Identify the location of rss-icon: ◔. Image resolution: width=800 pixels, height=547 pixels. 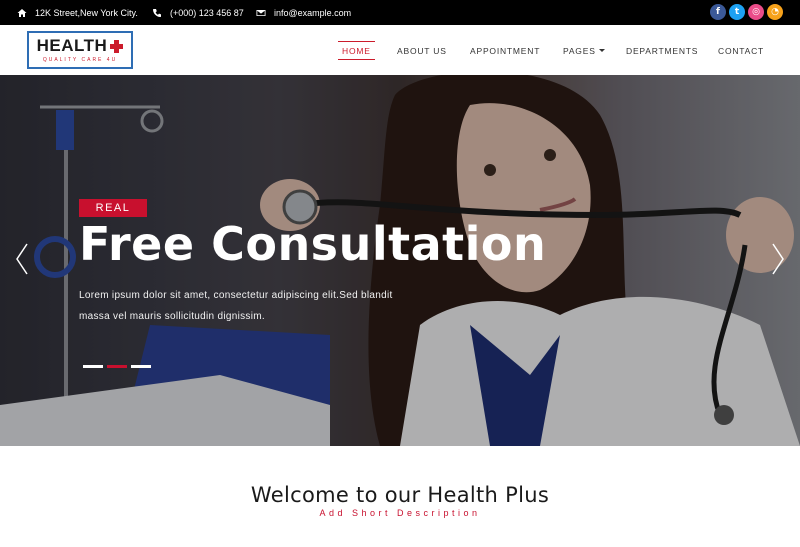
(775, 12).